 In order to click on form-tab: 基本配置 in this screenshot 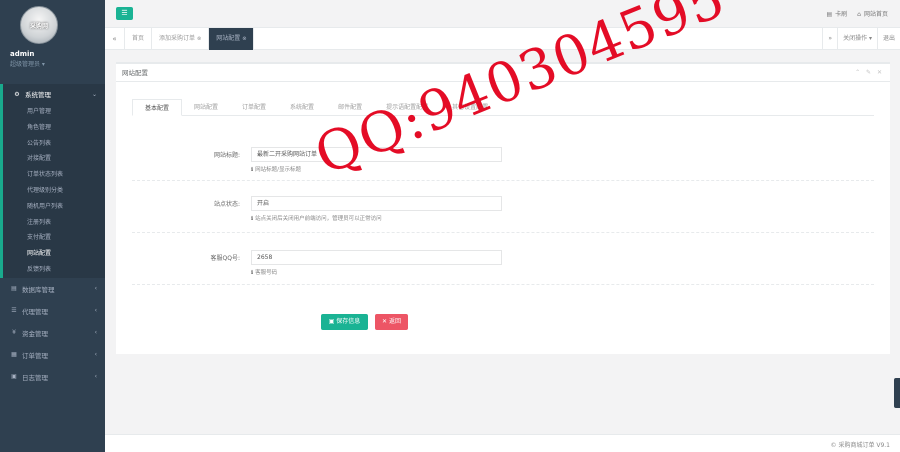, I will do `click(157, 107)`.